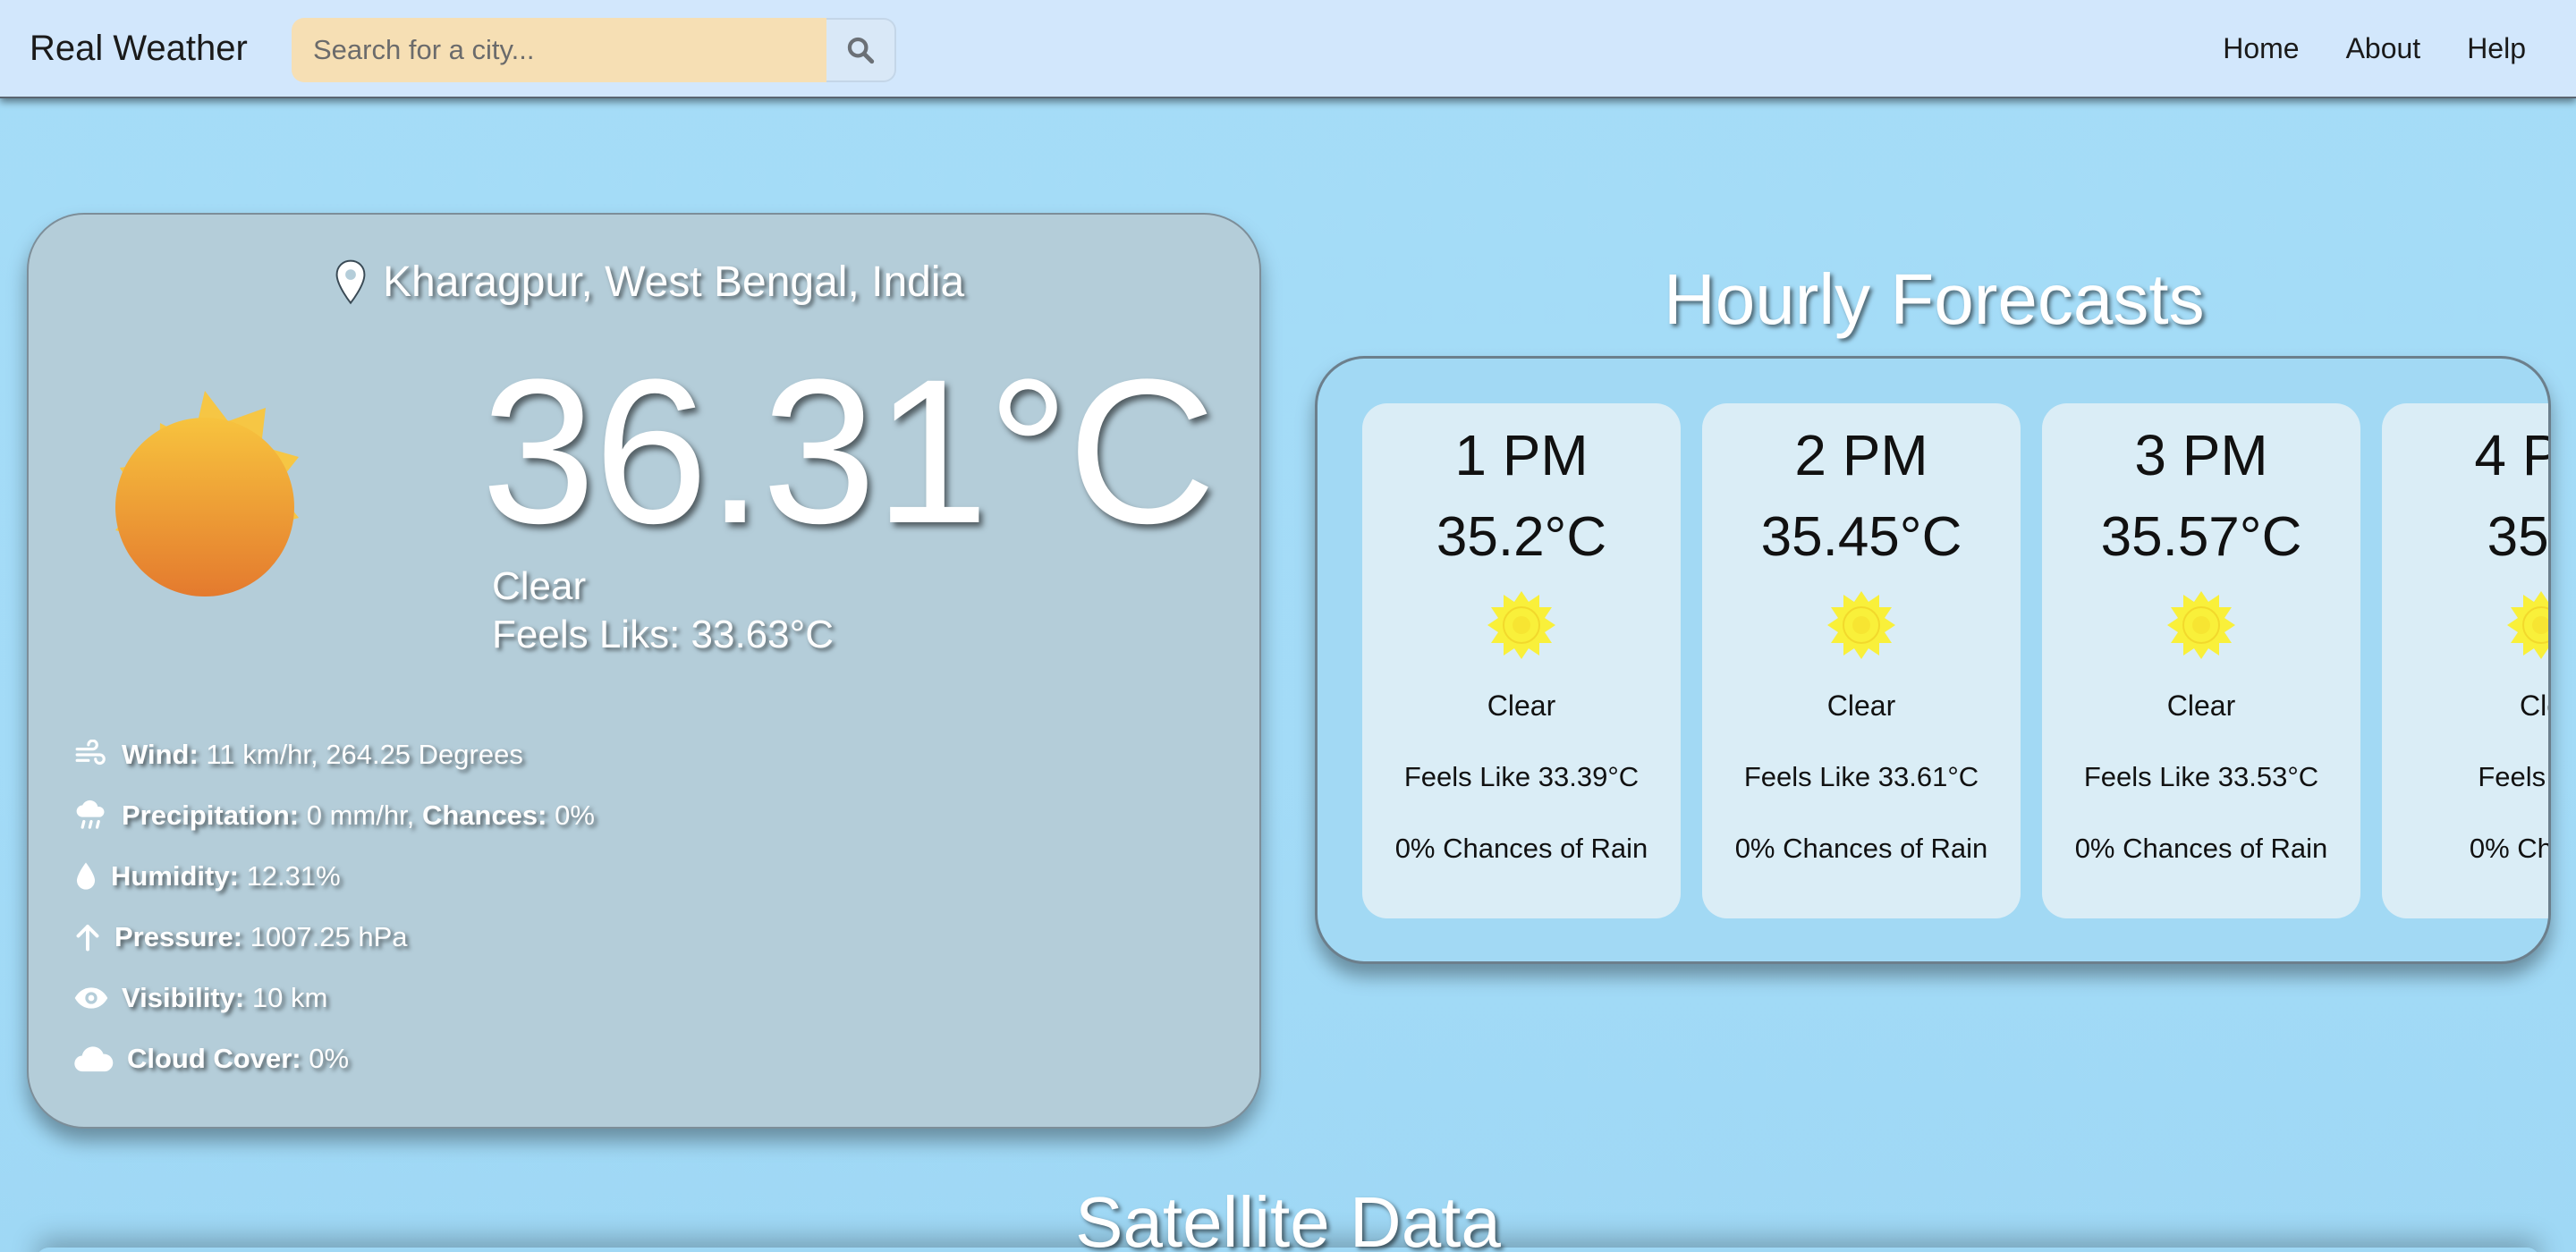  I want to click on eye-icon, so click(91, 998).